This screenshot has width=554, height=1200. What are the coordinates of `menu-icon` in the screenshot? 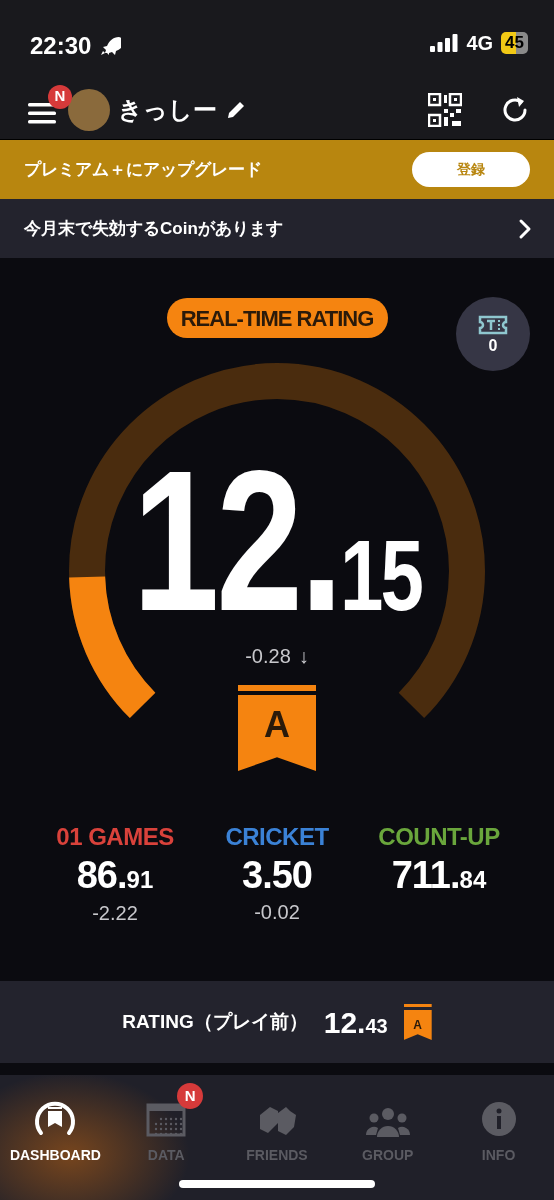 It's located at (42, 113).